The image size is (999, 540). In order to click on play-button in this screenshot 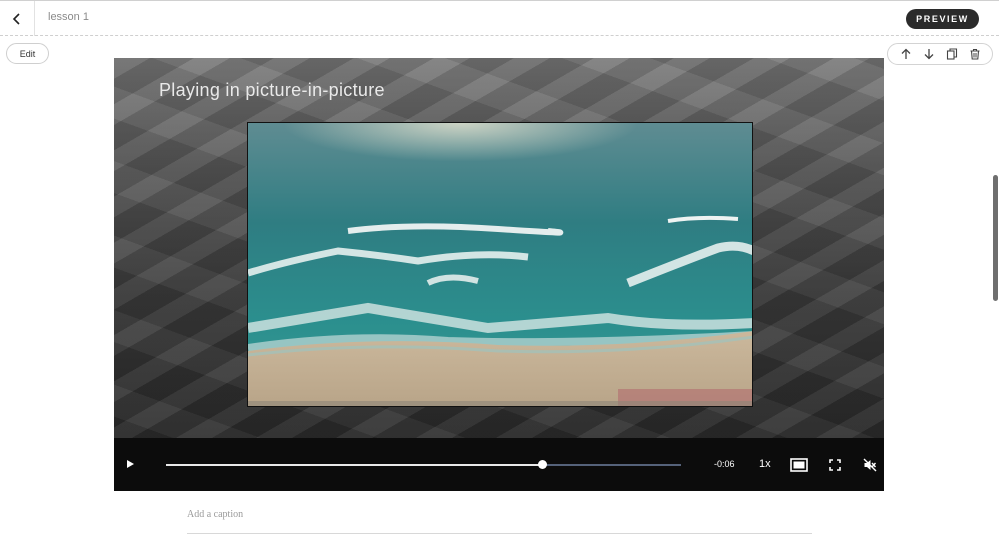, I will do `click(130, 464)`.